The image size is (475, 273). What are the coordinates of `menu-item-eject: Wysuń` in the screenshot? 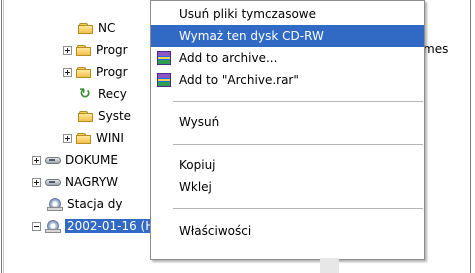 It's located at (287, 122).